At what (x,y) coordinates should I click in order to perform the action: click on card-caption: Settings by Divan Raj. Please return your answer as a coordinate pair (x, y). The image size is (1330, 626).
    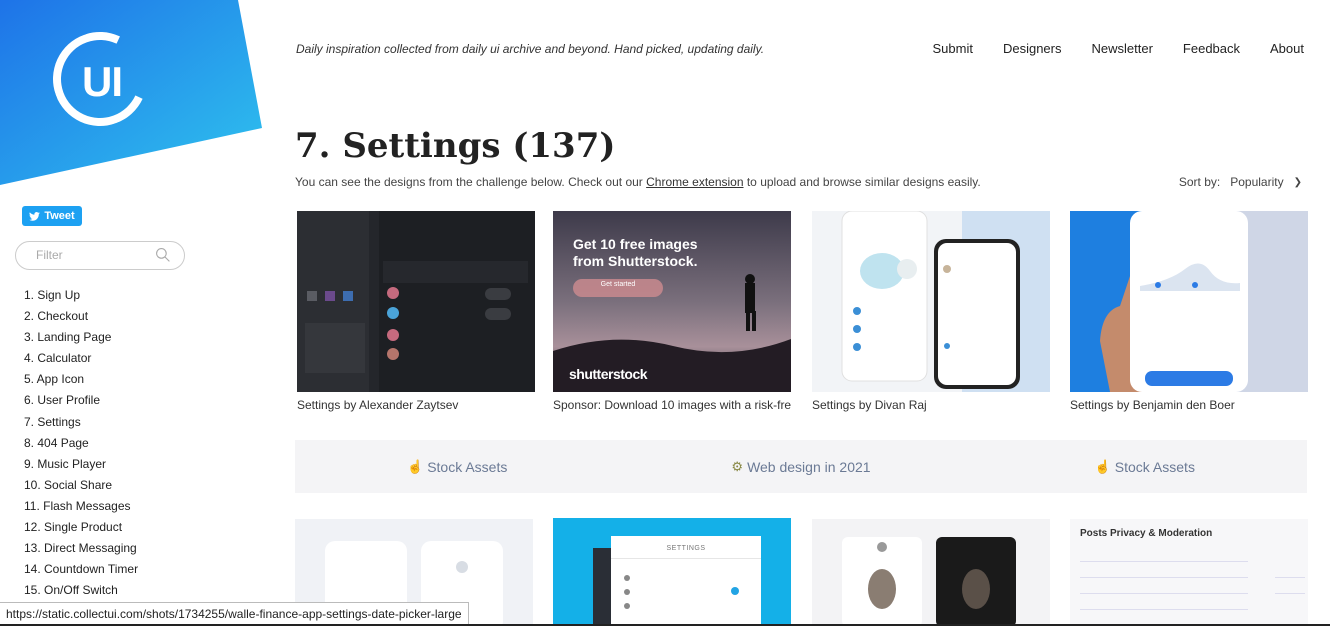
    Looking at the image, I should click on (931, 405).